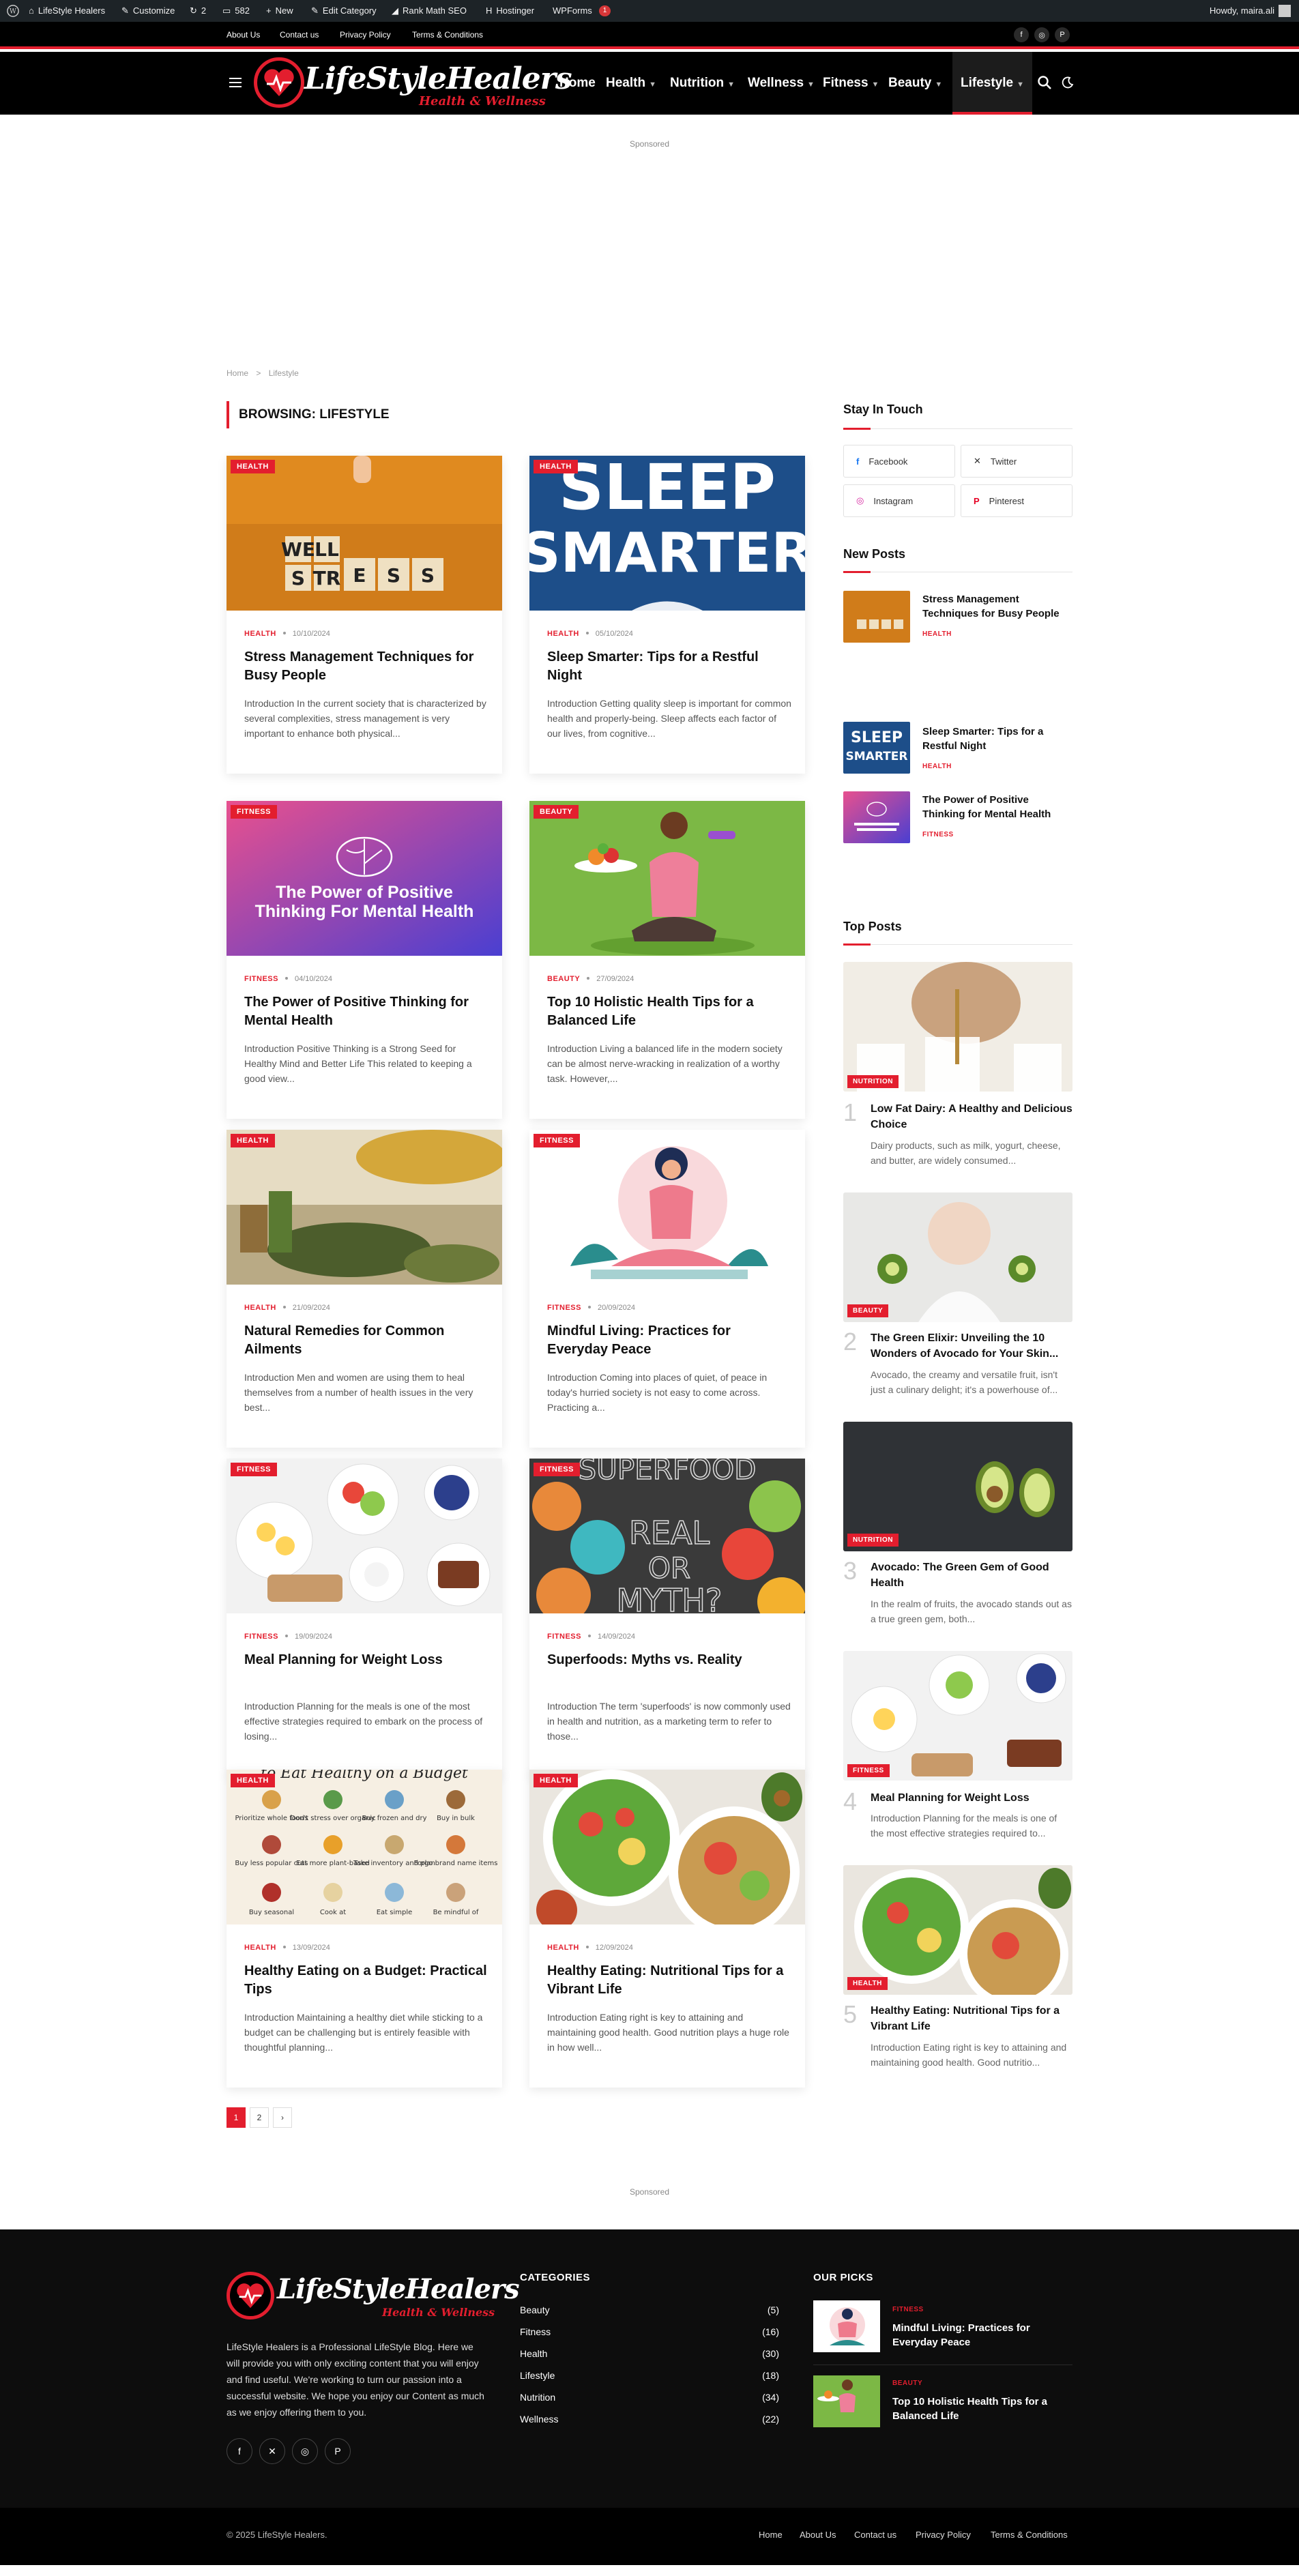 Image resolution: width=1299 pixels, height=2576 pixels. I want to click on pagination-next: ›, so click(282, 2117).